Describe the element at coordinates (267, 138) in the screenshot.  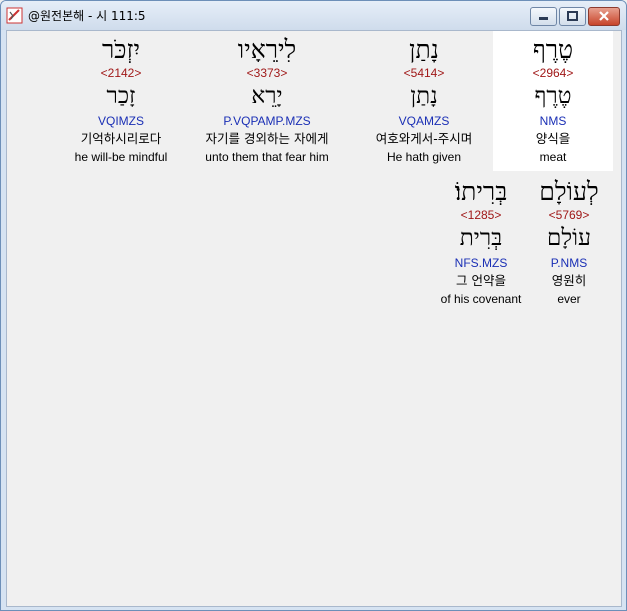
I see `korean-gloss: 자기를 경외하는 자에게` at that location.